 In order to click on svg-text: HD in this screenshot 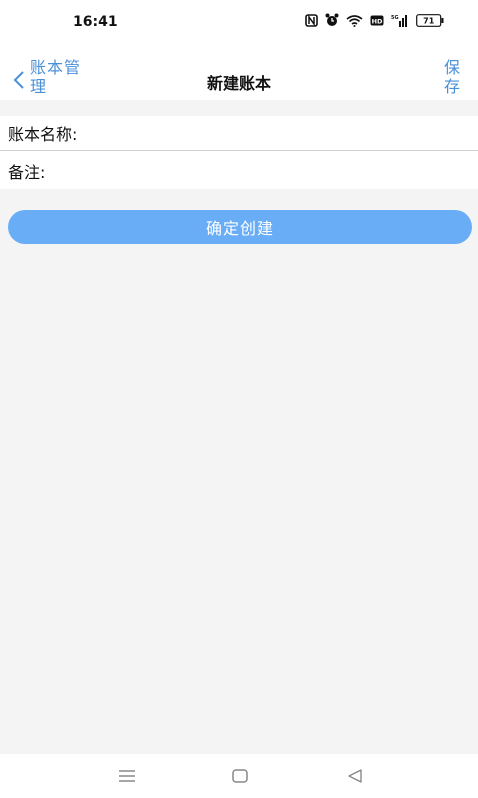, I will do `click(377, 21)`.